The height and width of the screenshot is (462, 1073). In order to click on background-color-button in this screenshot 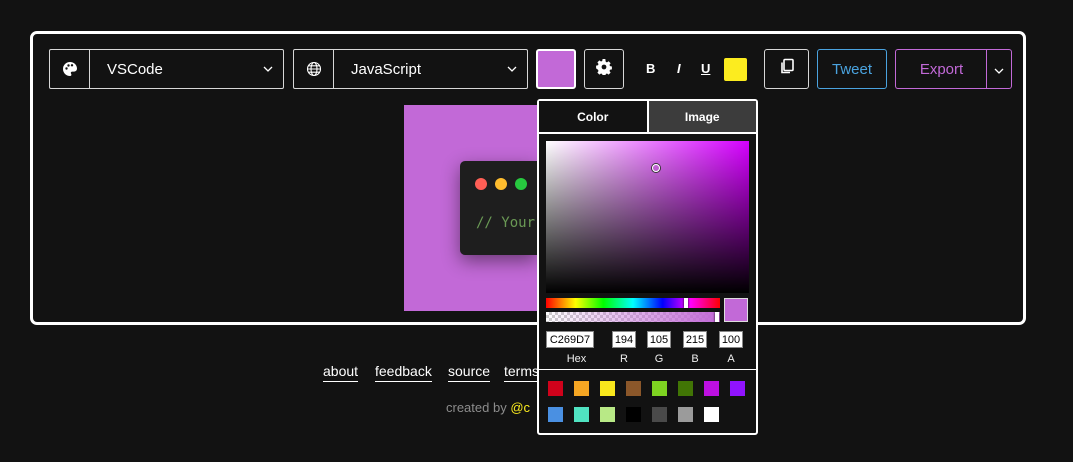, I will do `click(556, 69)`.